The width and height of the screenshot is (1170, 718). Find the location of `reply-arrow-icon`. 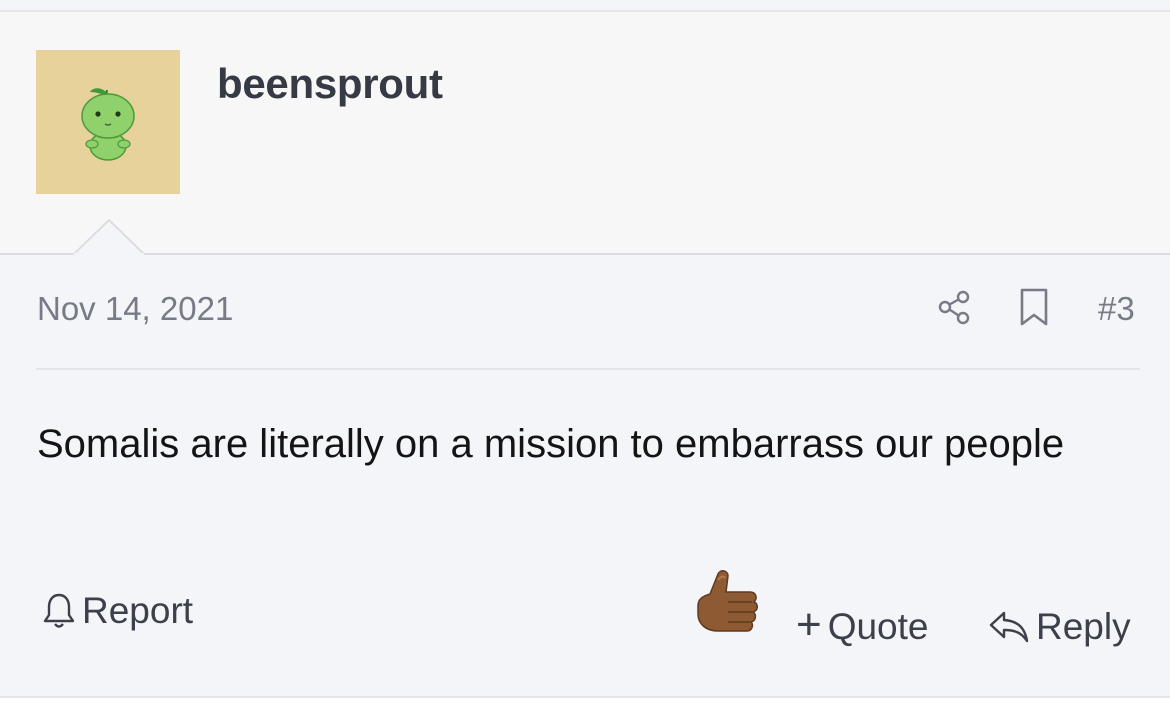

reply-arrow-icon is located at coordinates (1009, 627).